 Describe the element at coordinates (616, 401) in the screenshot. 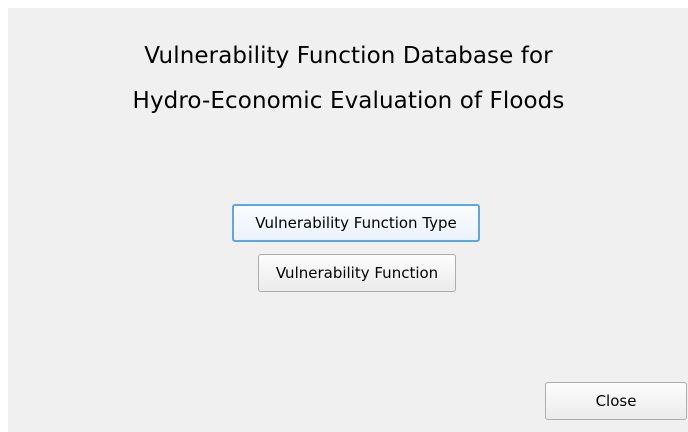

I see `close-button: Close` at that location.